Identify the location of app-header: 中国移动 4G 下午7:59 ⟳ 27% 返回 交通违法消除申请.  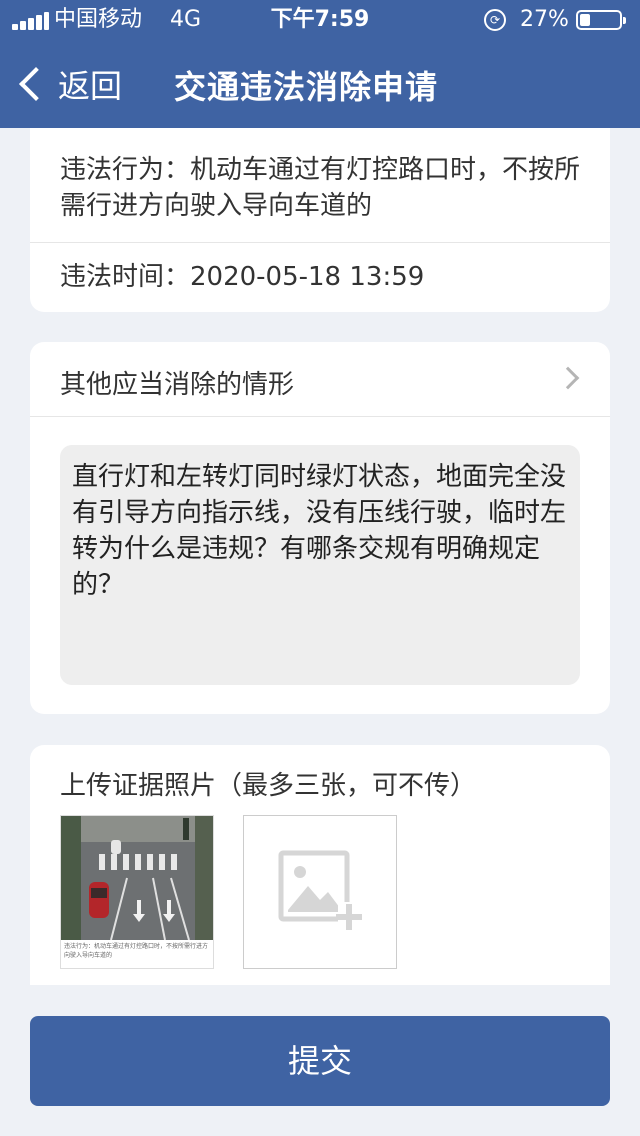
(320, 64).